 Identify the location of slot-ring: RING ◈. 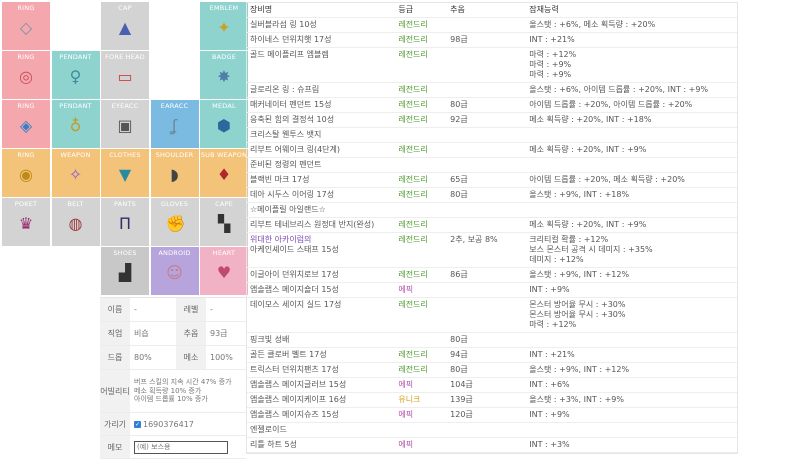
(26, 124).